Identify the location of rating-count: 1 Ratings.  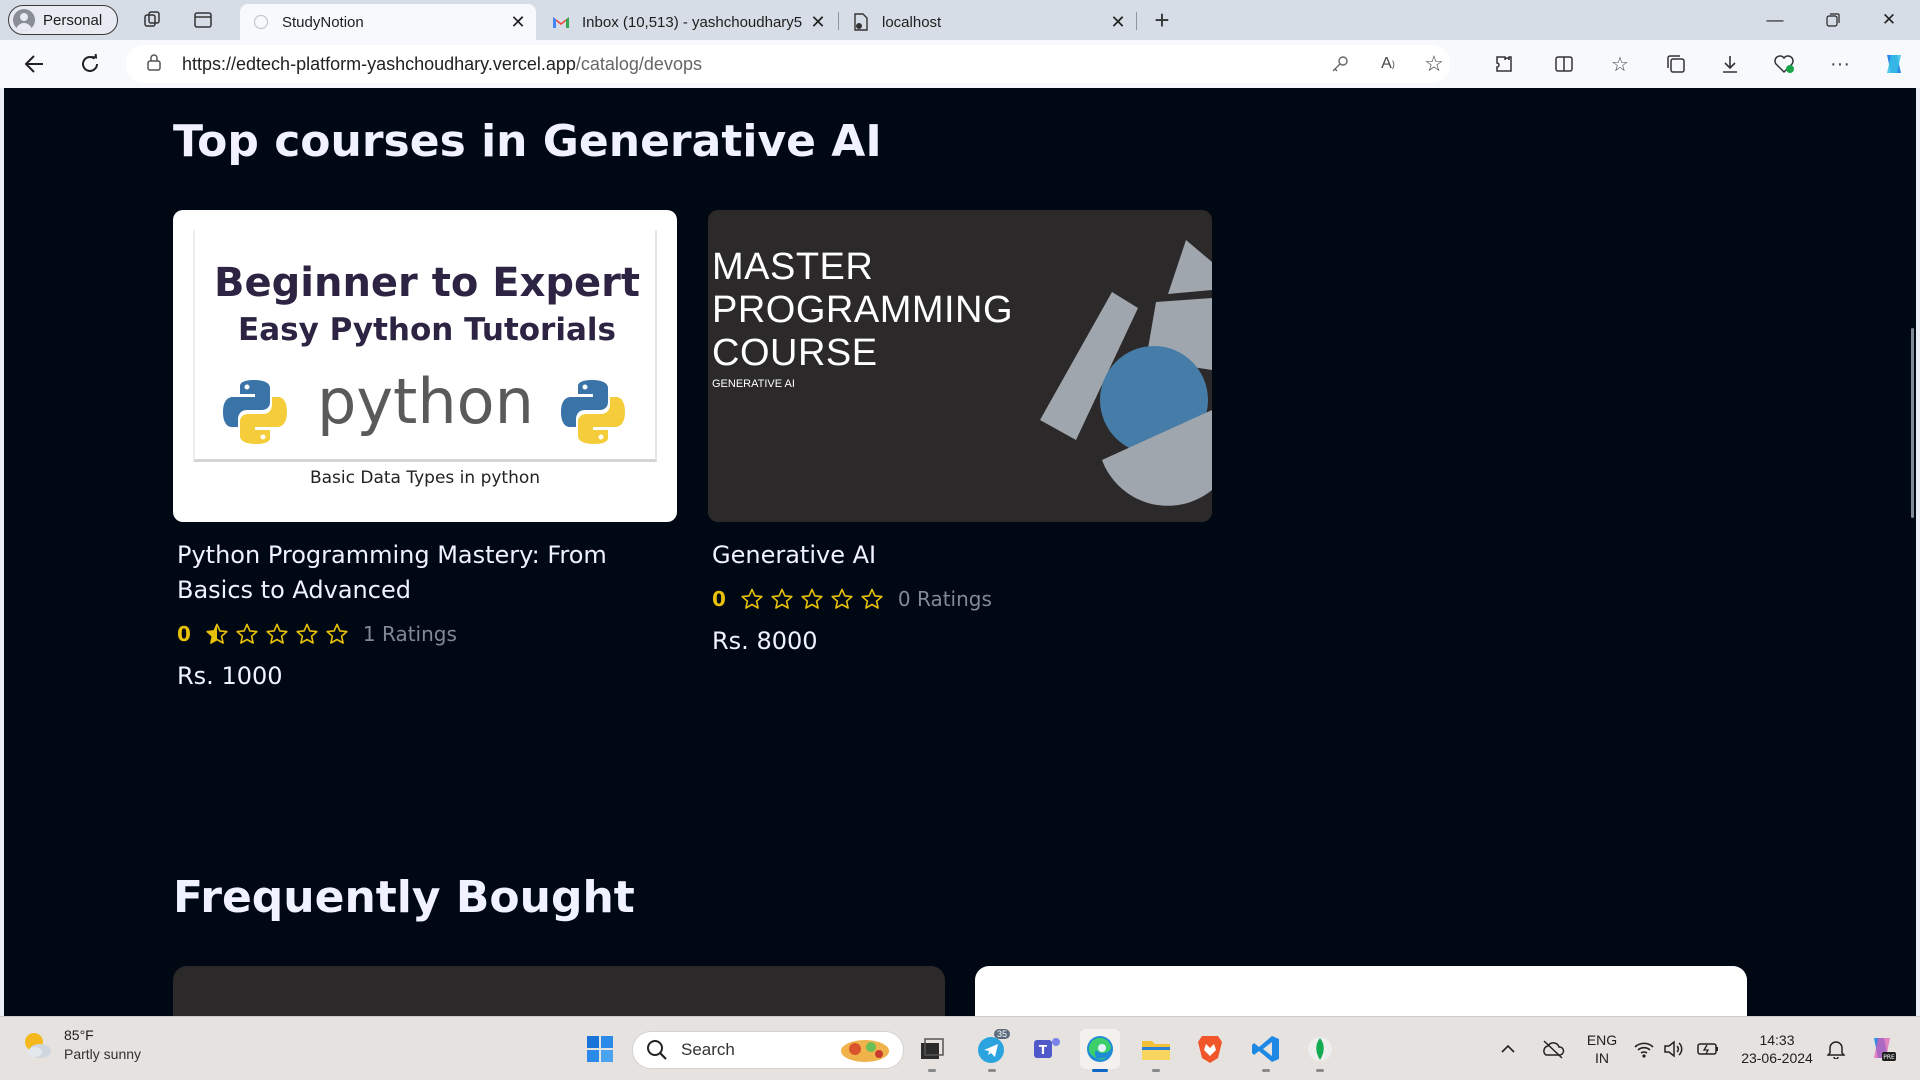
(409, 634).